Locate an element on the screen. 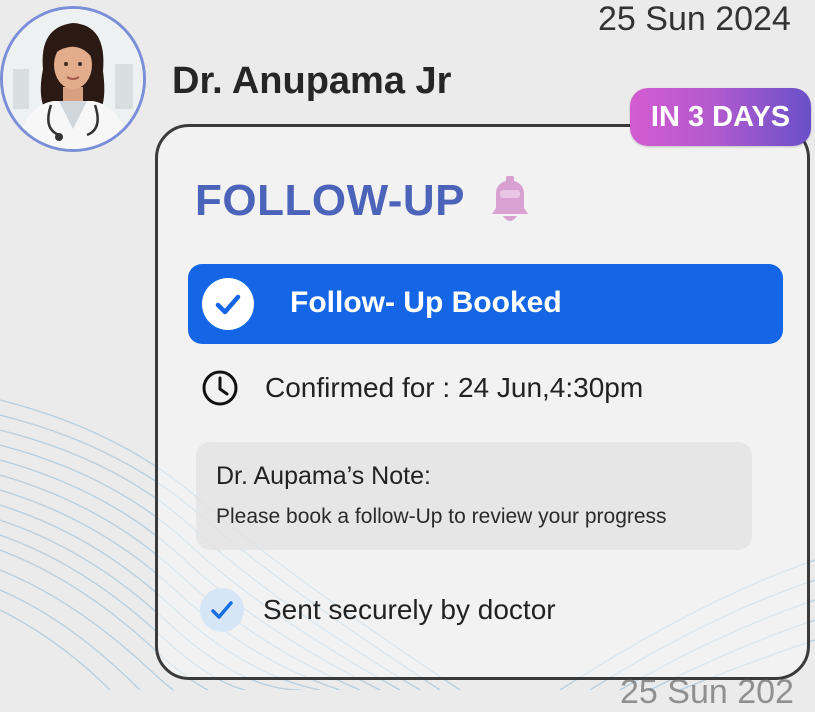 The image size is (815, 712). confirmed-time-row: Confirmed for : 24 Jun,4:30pm is located at coordinates (460, 388).